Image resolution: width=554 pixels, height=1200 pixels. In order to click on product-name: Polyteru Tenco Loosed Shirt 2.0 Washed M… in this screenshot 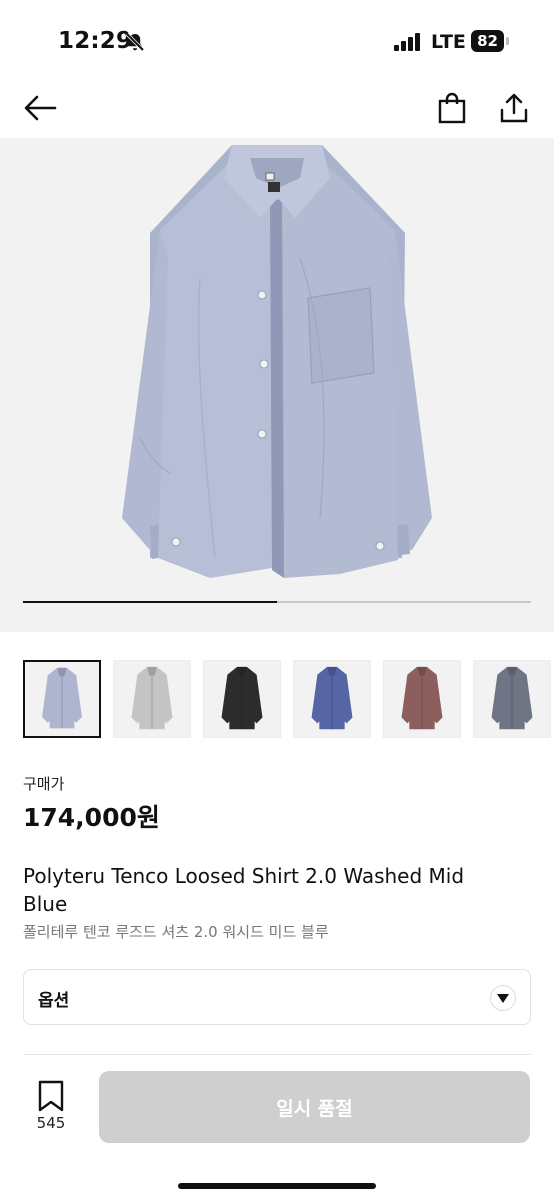, I will do `click(244, 890)`.